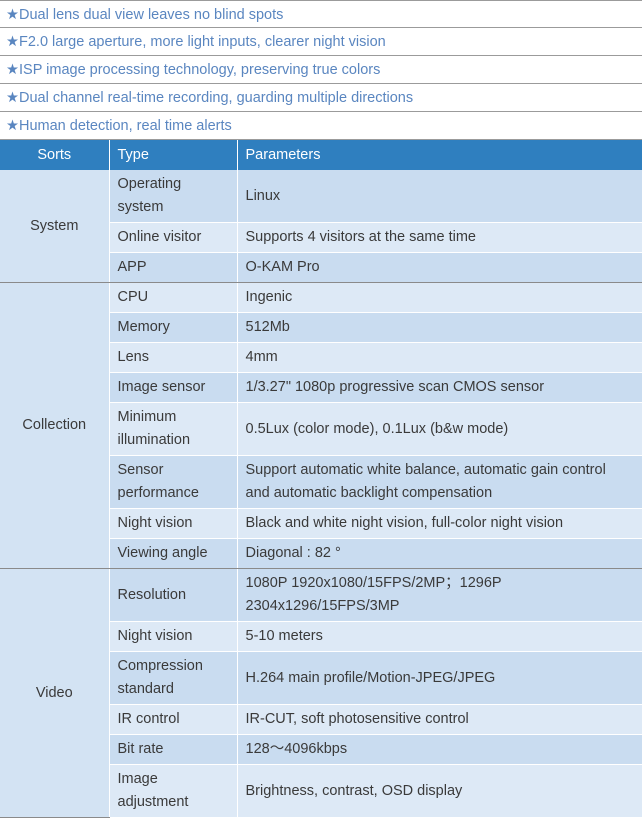  I want to click on type-cell: Image sensor, so click(173, 387).